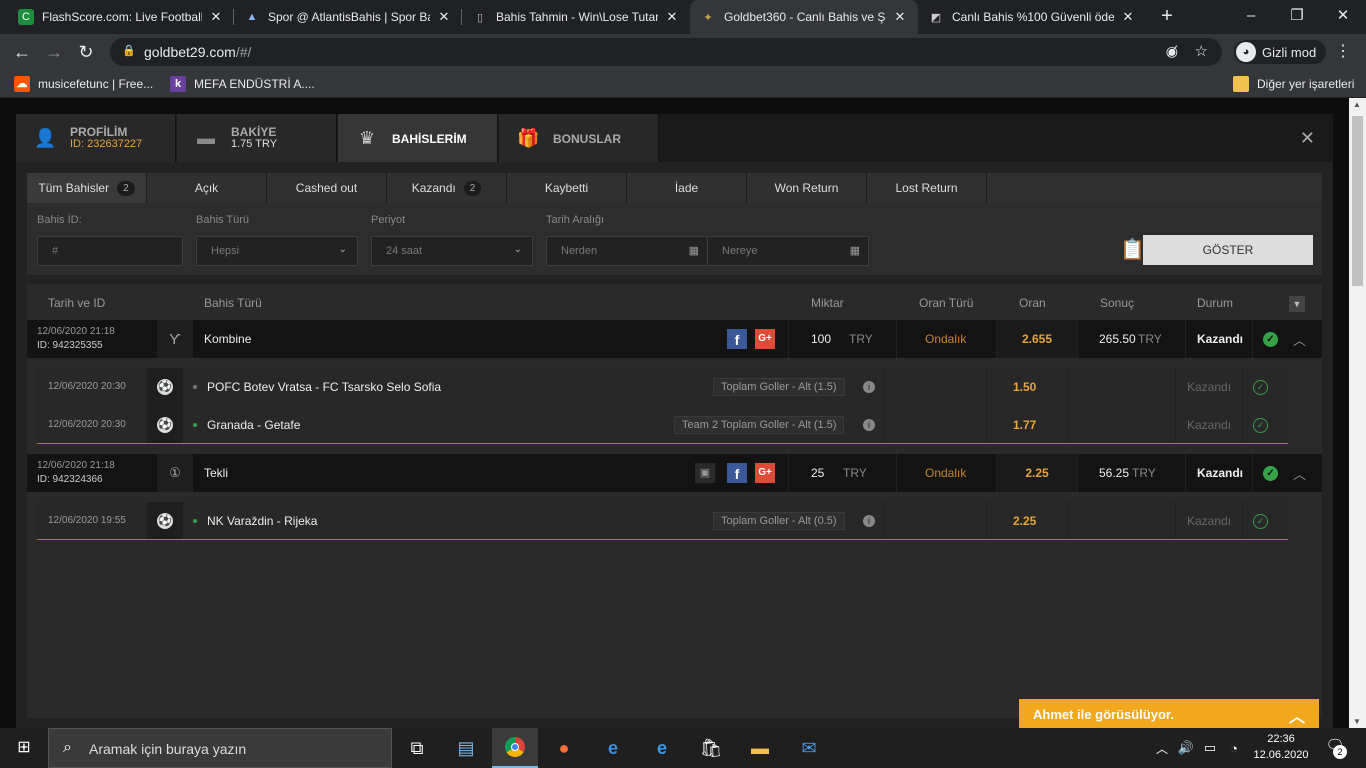 Image resolution: width=1366 pixels, height=768 pixels. Describe the element at coordinates (575, 220) in the screenshot. I see `date-range-label: Tarih Aralığı` at that location.